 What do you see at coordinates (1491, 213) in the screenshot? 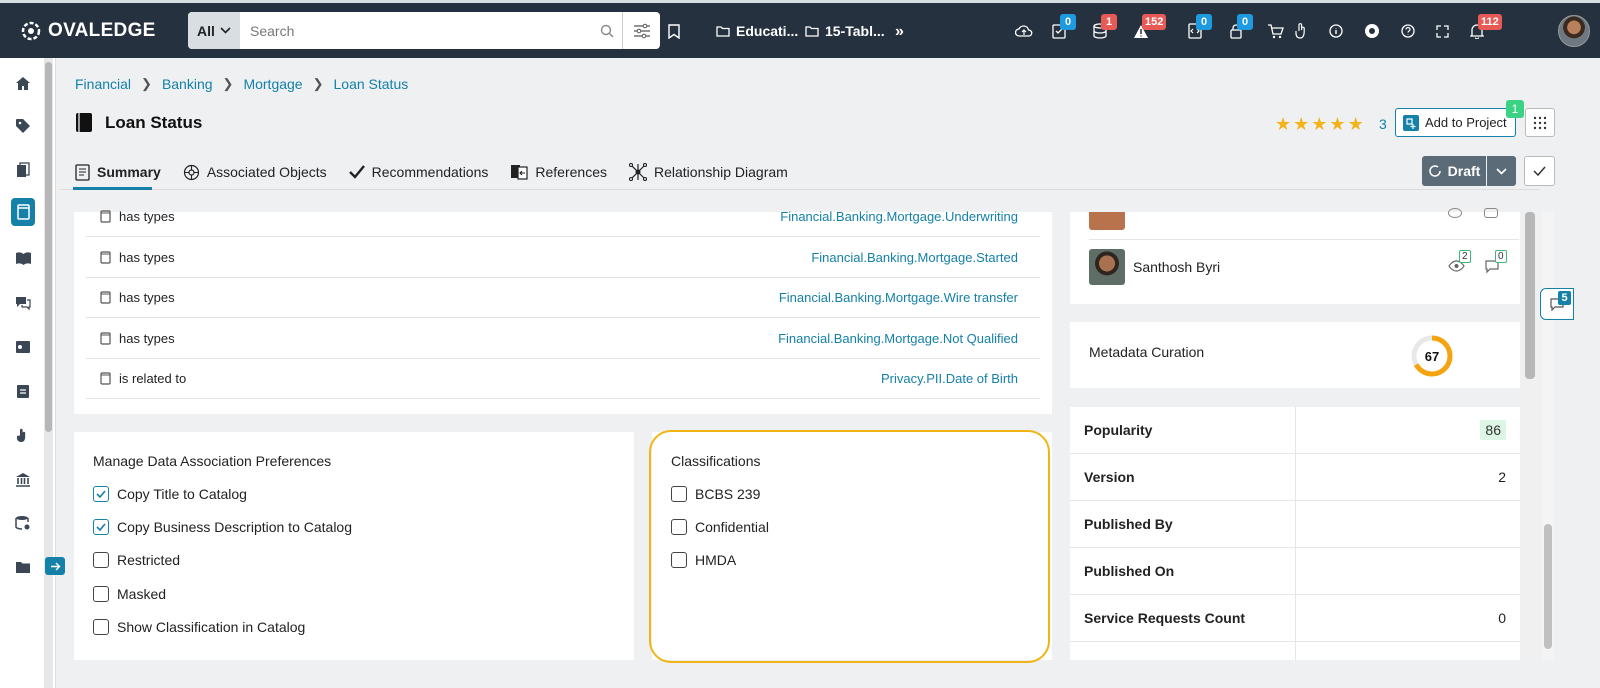
I see `comment-icon` at bounding box center [1491, 213].